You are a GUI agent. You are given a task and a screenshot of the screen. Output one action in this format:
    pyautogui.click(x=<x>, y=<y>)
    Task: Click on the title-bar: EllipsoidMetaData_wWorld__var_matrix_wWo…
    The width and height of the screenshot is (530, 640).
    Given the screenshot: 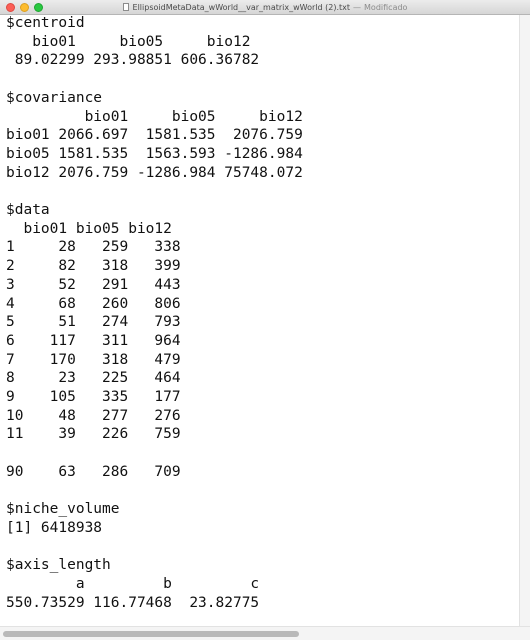 What is the action you would take?
    pyautogui.click(x=265, y=7)
    